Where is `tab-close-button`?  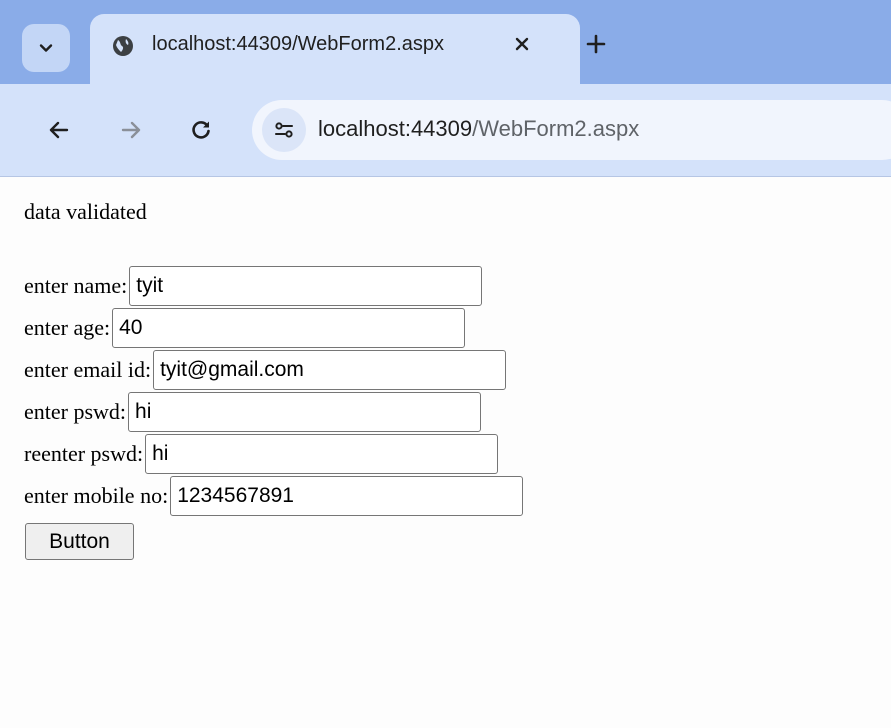
tab-close-button is located at coordinates (522, 44).